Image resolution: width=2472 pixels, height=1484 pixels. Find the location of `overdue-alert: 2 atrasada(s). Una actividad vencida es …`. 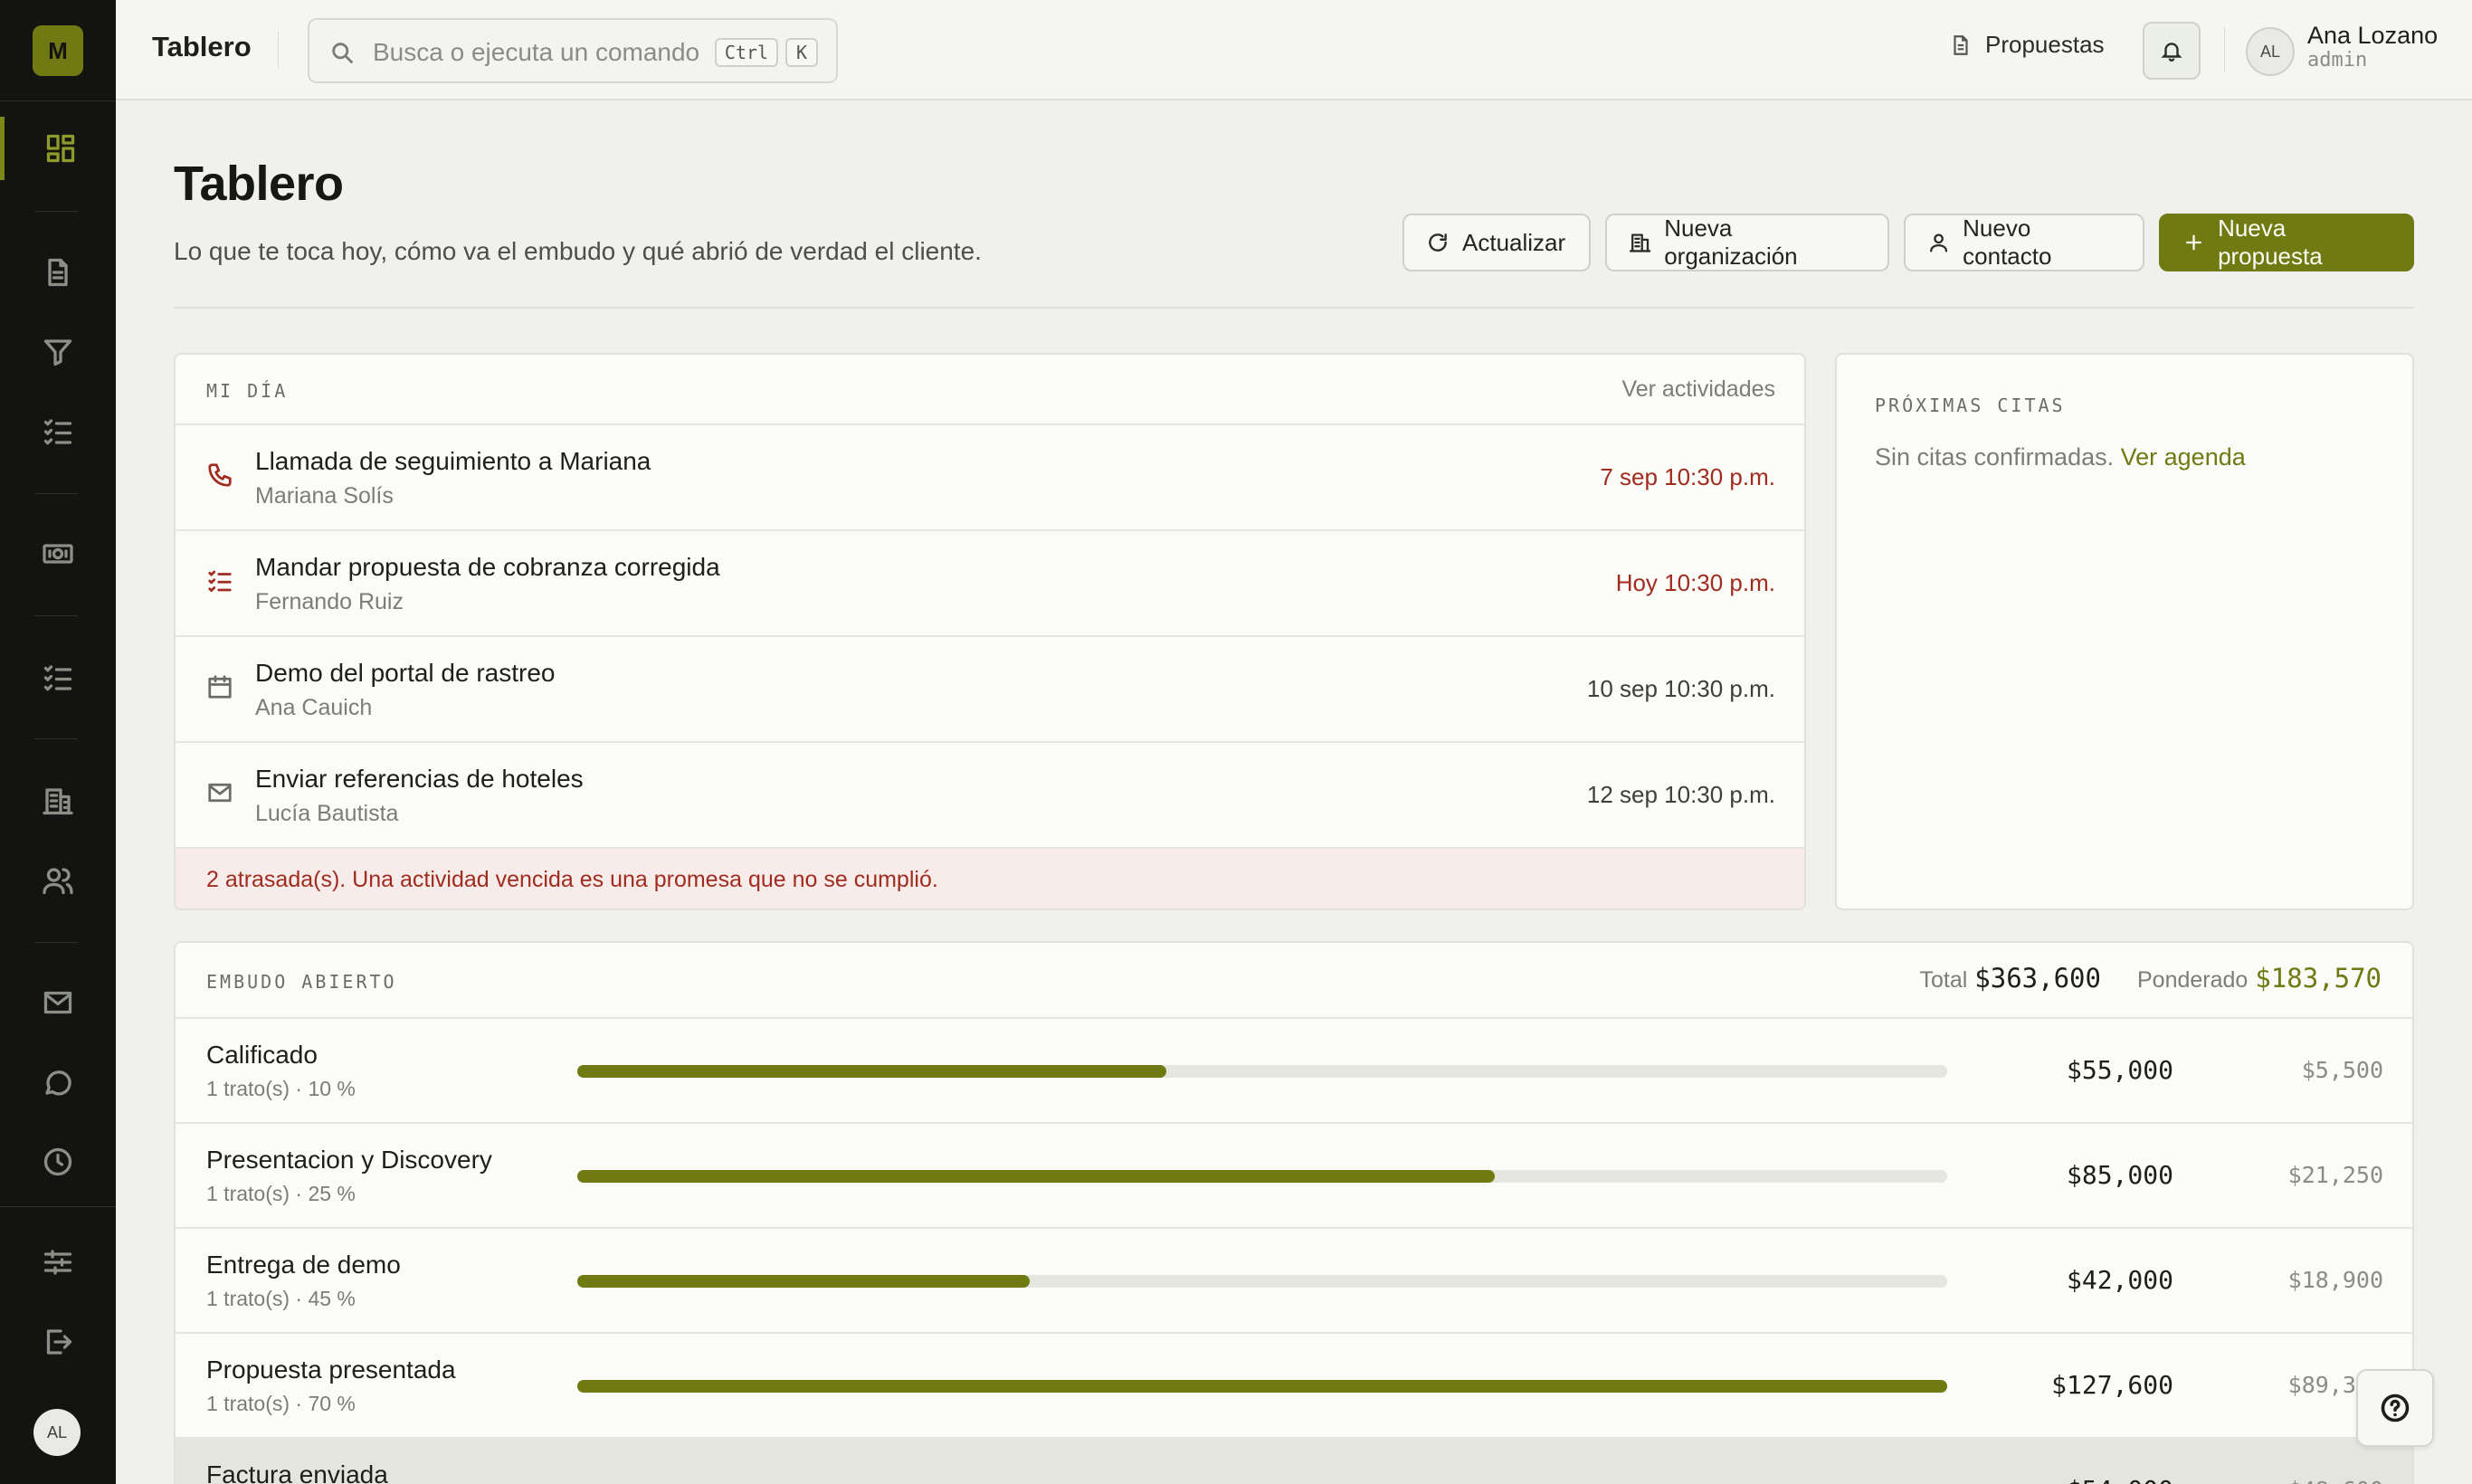

overdue-alert: 2 atrasada(s). Una actividad vencida es … is located at coordinates (990, 878).